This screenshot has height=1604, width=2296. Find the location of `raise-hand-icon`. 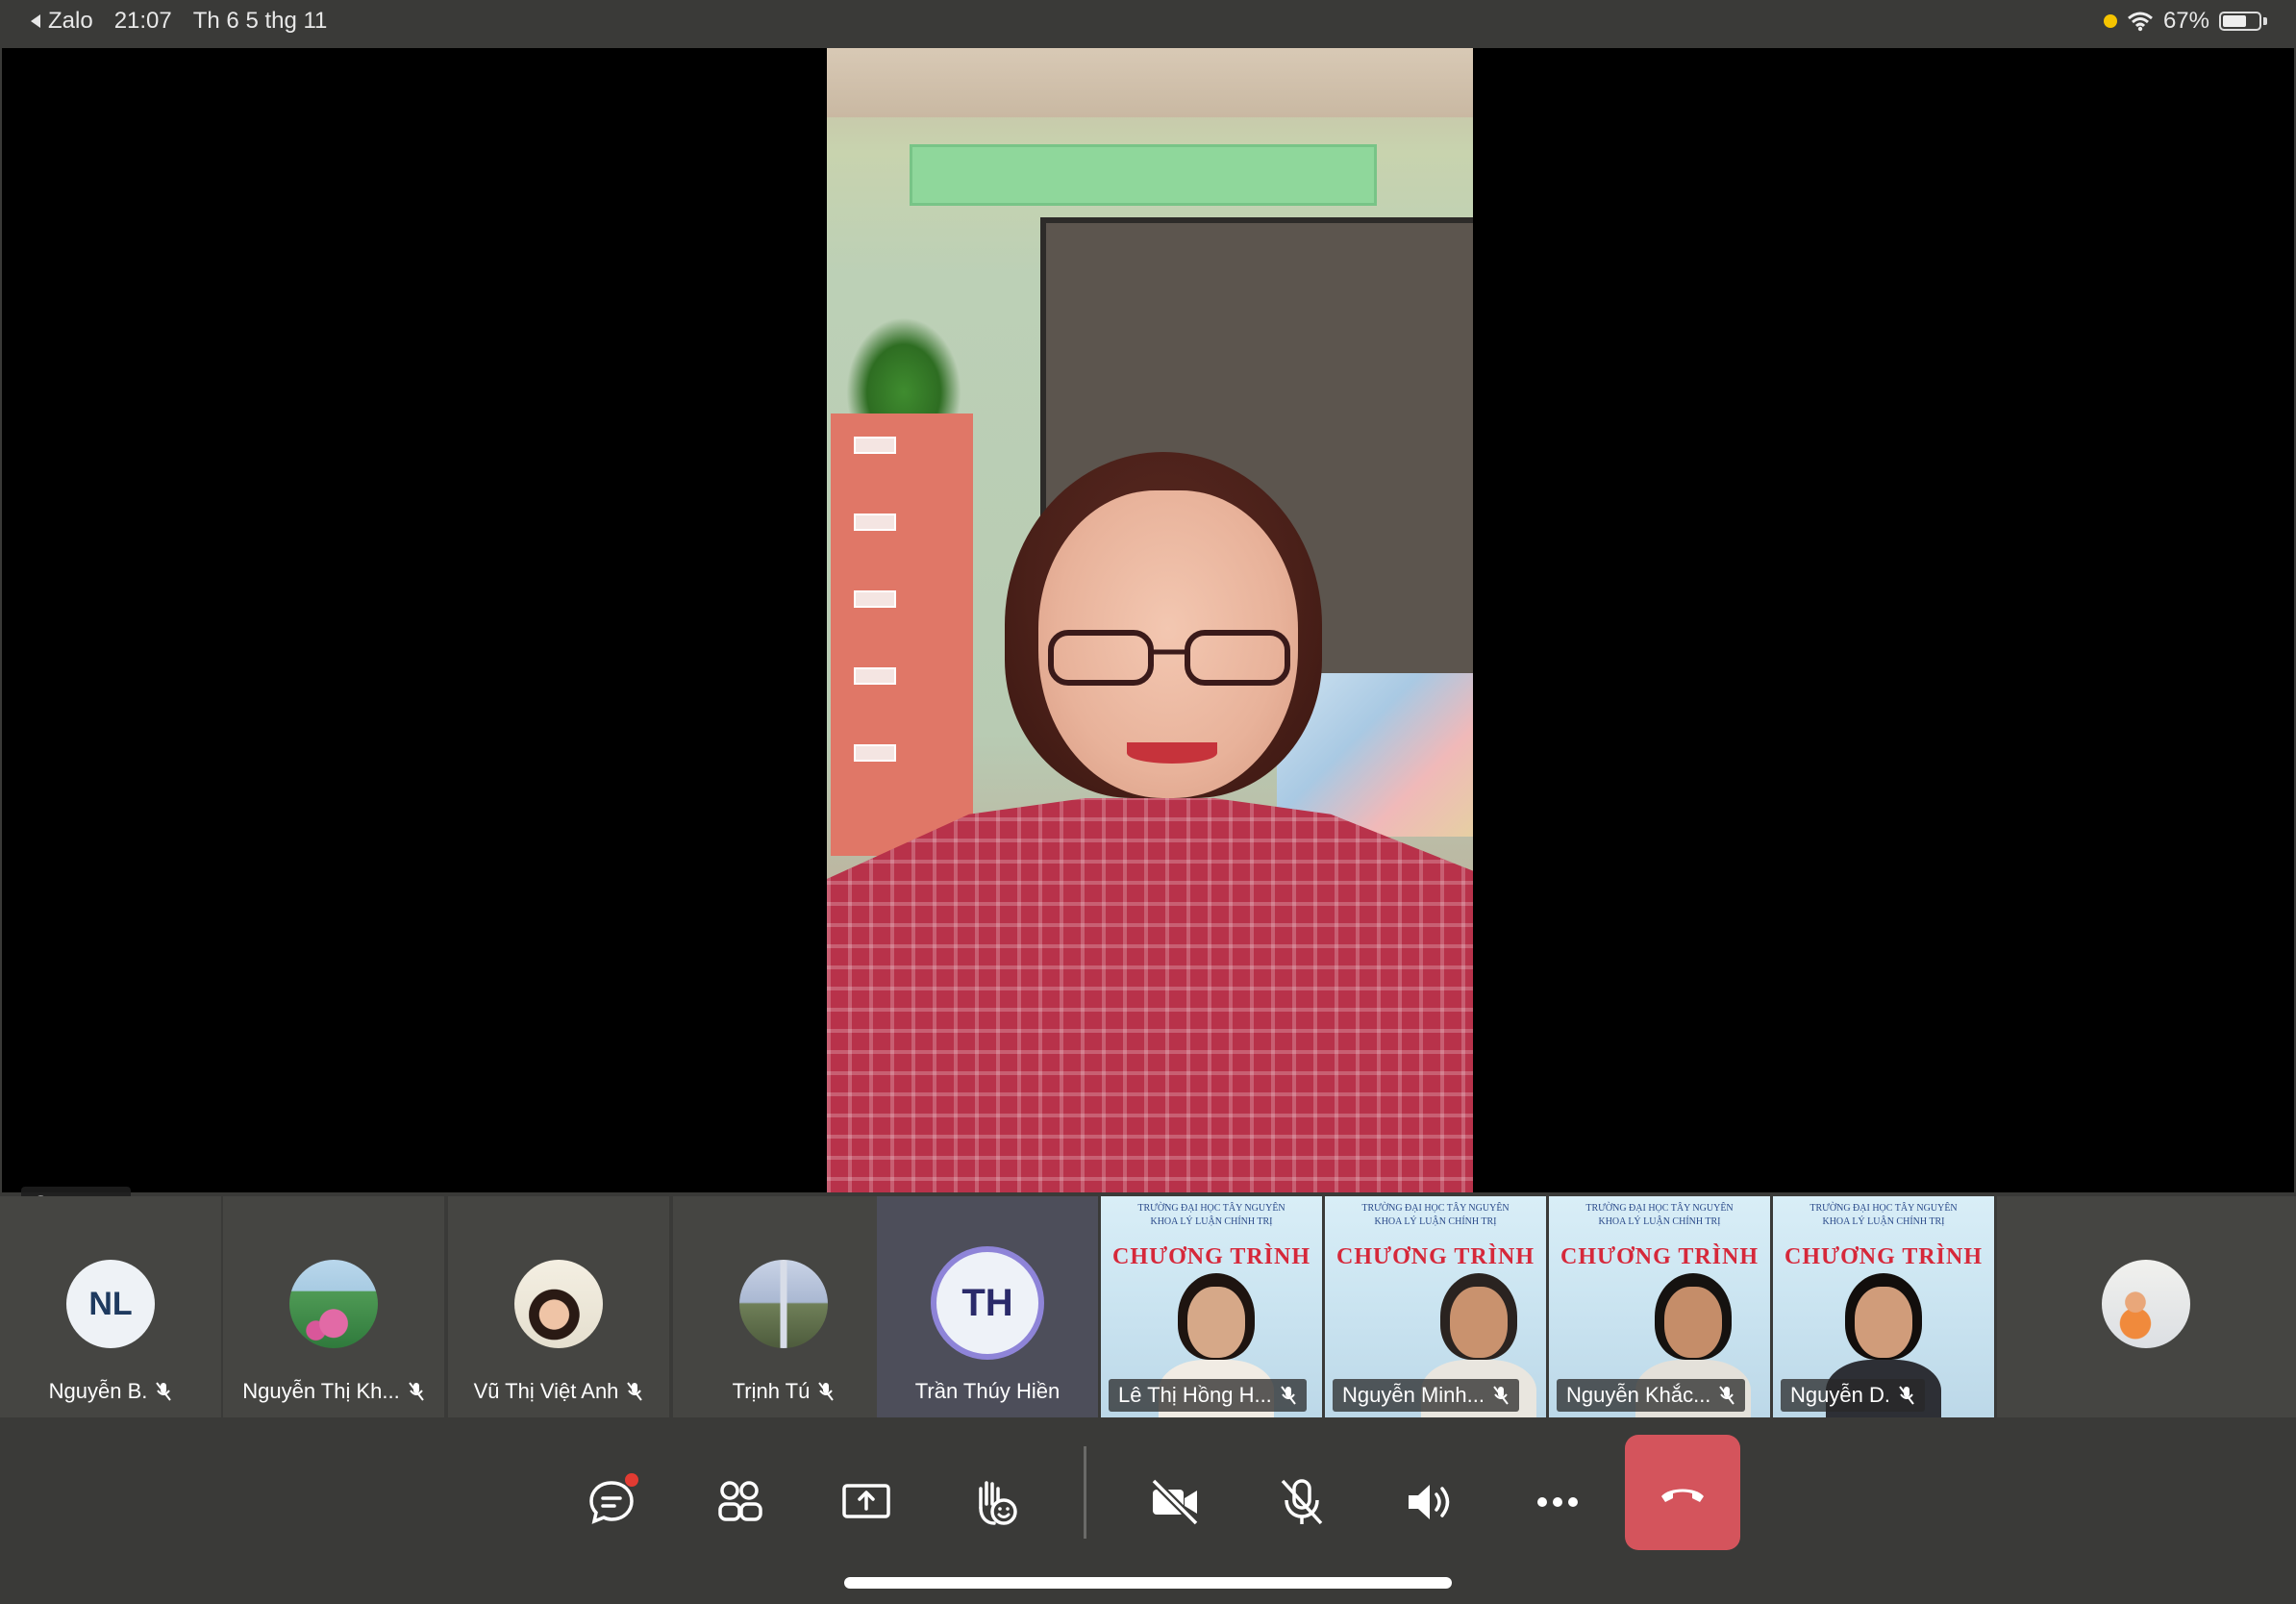

raise-hand-icon is located at coordinates (998, 1503).